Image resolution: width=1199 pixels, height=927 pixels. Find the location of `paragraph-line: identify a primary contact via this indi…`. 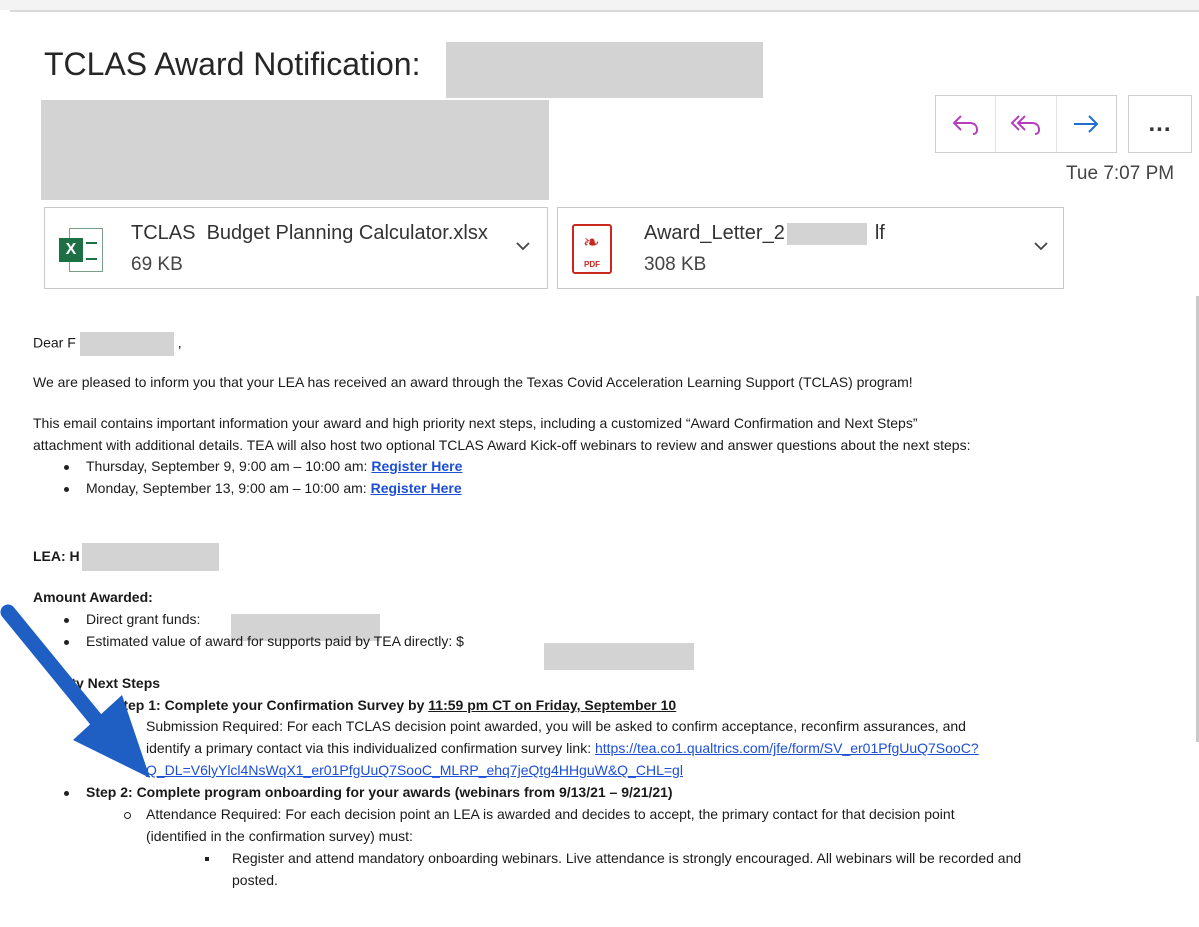

paragraph-line: identify a primary contact via this indi… is located at coordinates (562, 748).